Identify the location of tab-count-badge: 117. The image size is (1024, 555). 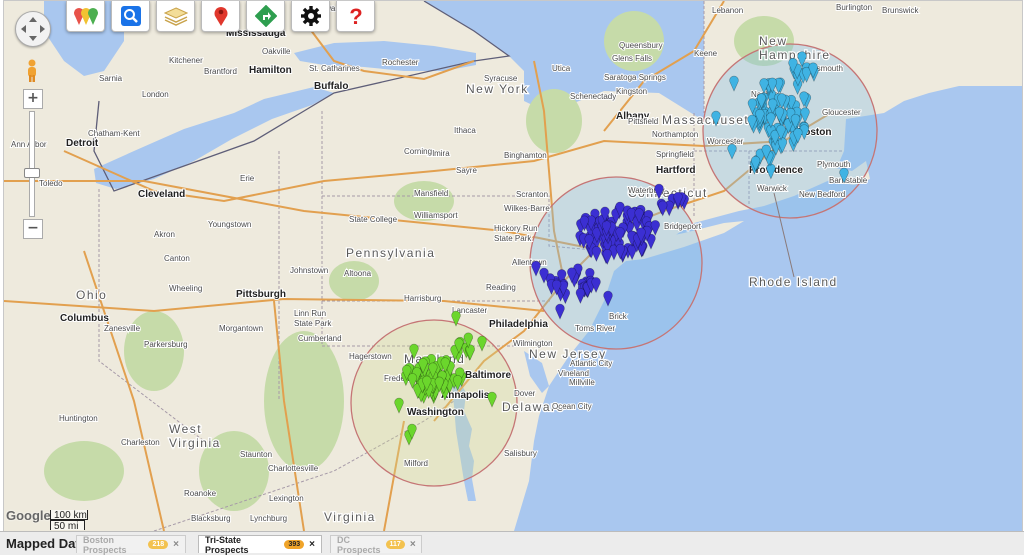
(395, 544).